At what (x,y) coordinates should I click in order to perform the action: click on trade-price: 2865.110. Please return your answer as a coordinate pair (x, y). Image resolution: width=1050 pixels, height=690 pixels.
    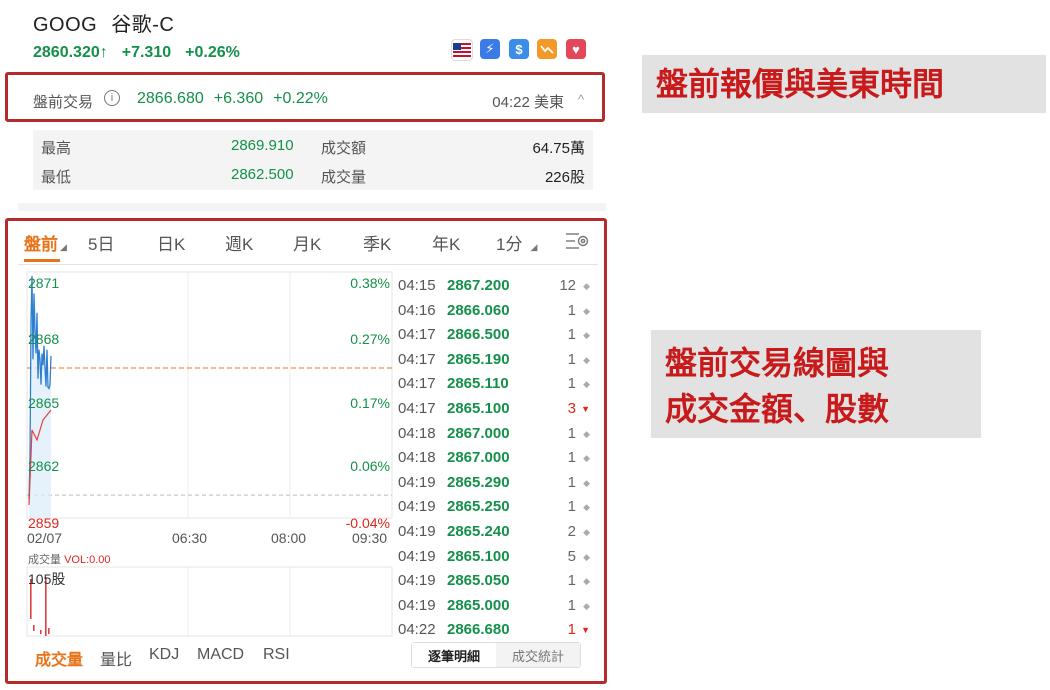
    Looking at the image, I should click on (478, 384).